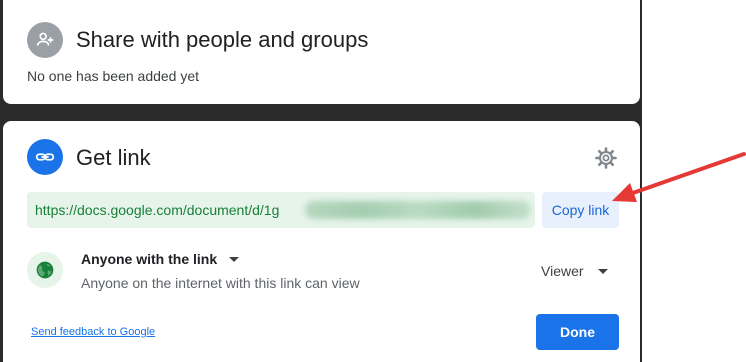  Describe the element at coordinates (222, 39) in the screenshot. I see `share-card-title: Share with people and groups` at that location.